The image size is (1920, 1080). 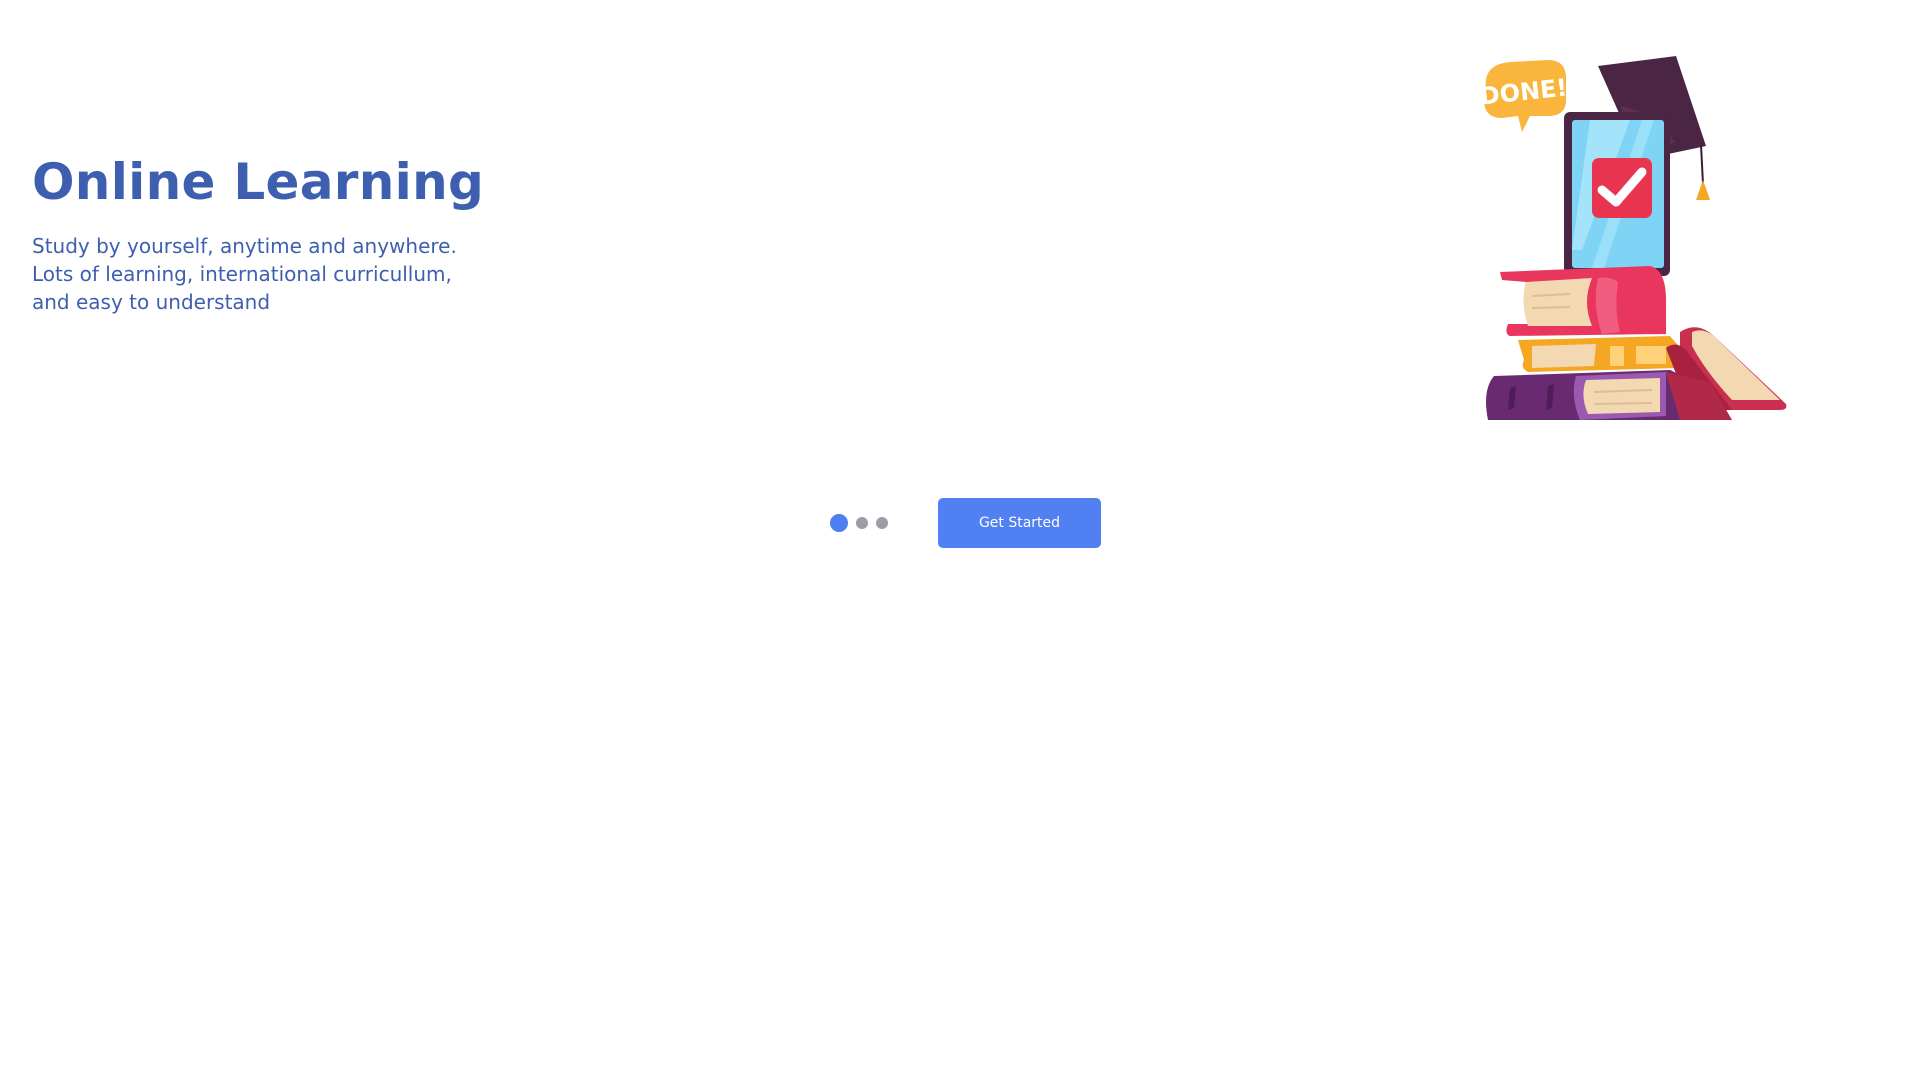 I want to click on done-speech-bubble: DONE!, so click(x=1523, y=96).